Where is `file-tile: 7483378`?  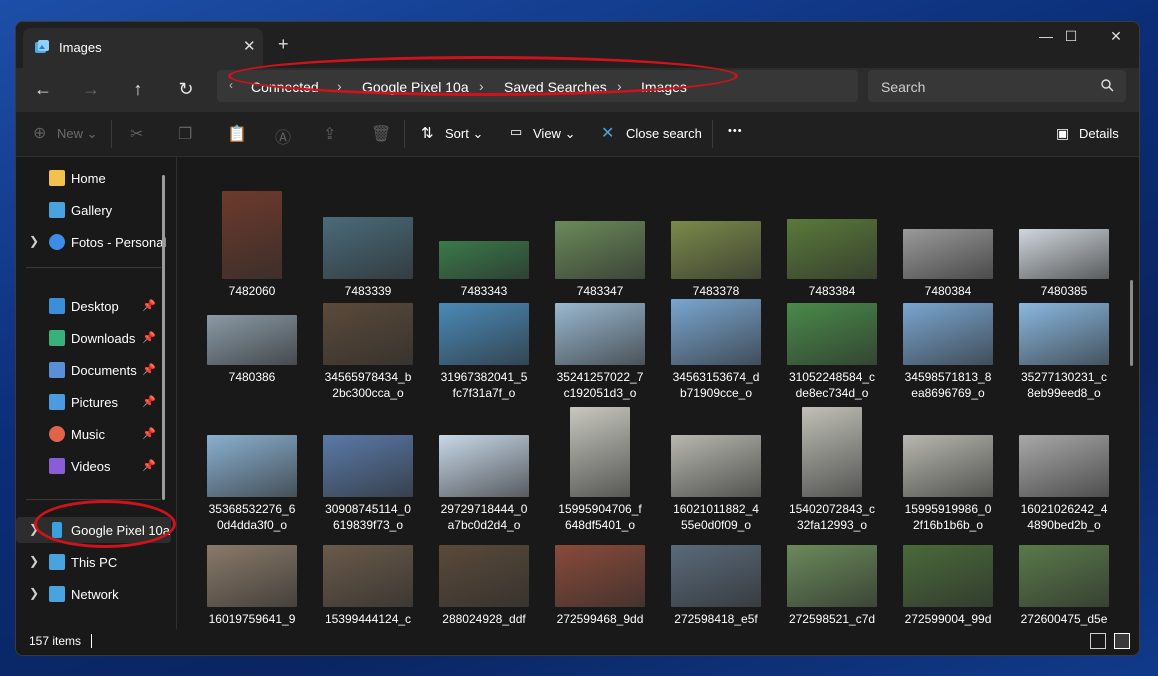 file-tile: 7483378 is located at coordinates (716, 227).